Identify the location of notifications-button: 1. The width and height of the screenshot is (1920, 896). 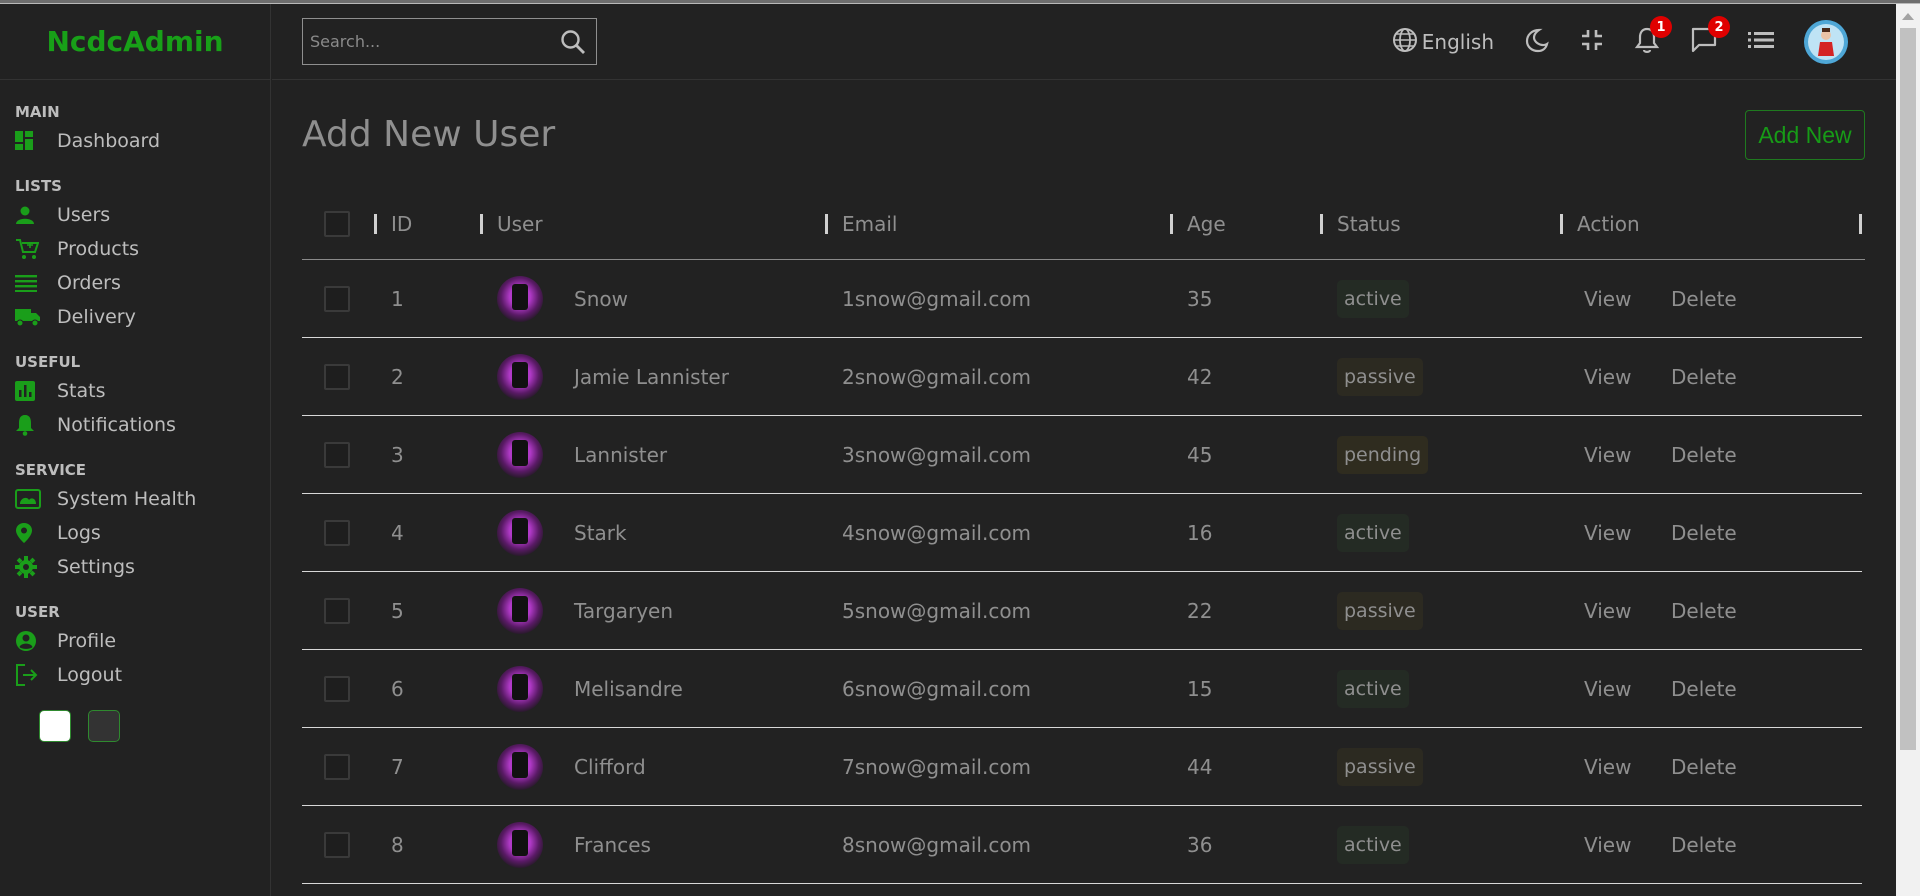
(1653, 37).